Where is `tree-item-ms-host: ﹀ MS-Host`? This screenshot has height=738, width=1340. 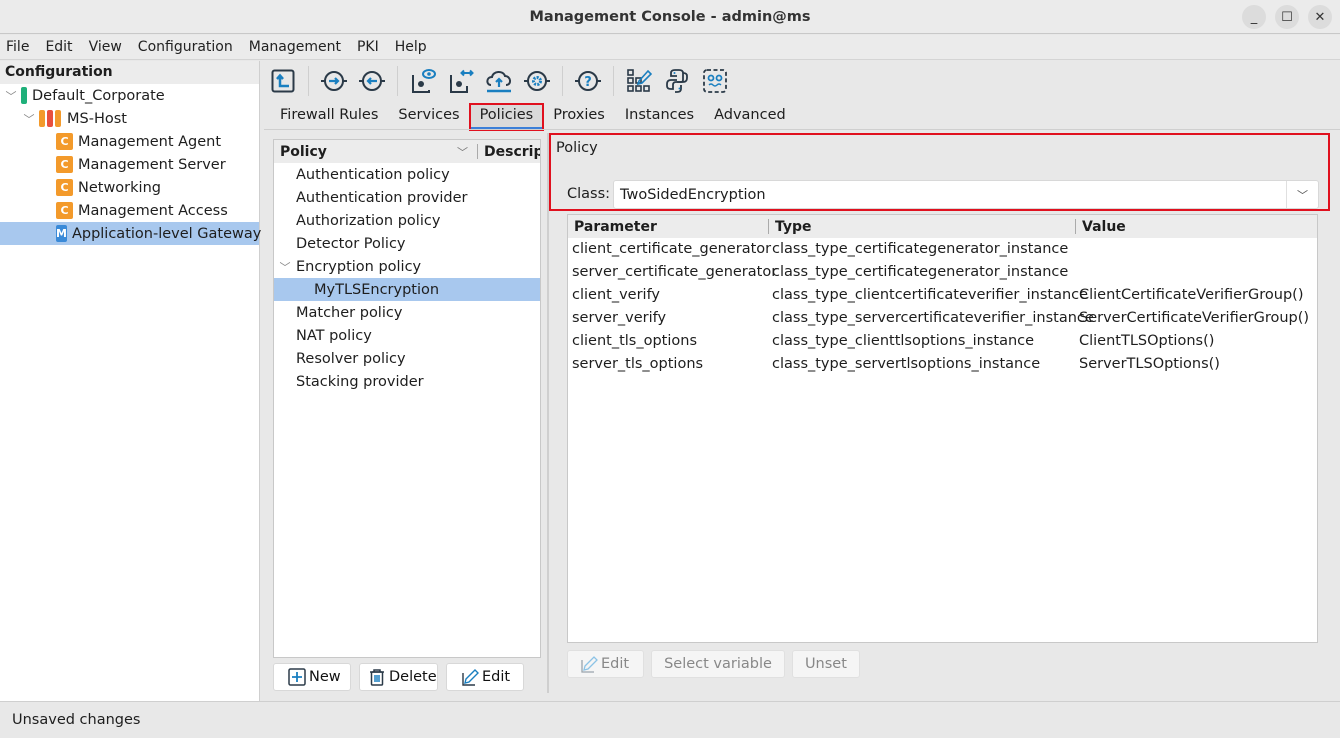
tree-item-ms-host: ﹀ MS-Host is located at coordinates (129, 118).